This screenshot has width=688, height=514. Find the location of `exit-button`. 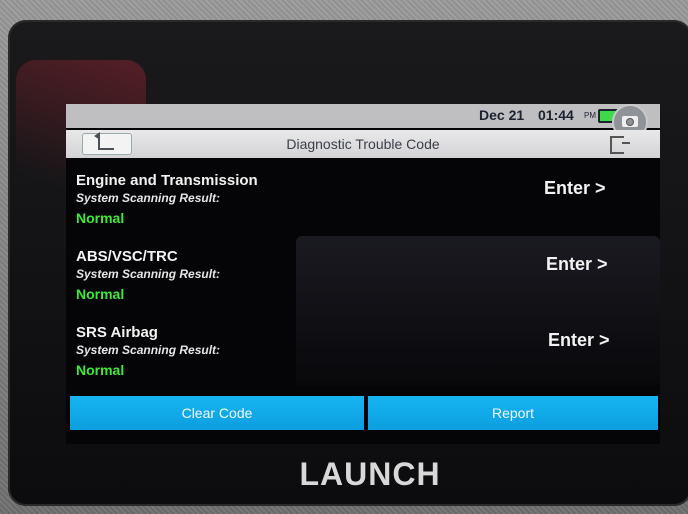

exit-button is located at coordinates (619, 144).